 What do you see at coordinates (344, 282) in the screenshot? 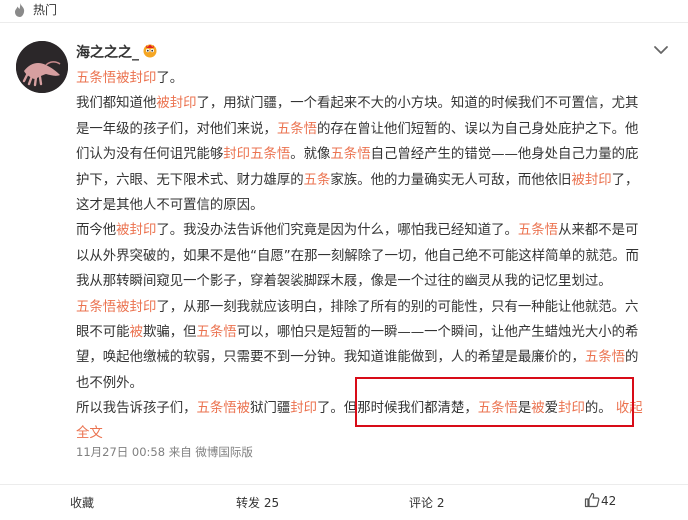
I see `post-line: 我从那转瞬间窥见一个影子，穿着袈裟脚踩木屐，像是一个过往的幽灵从我的记忆里划过。` at bounding box center [344, 282].